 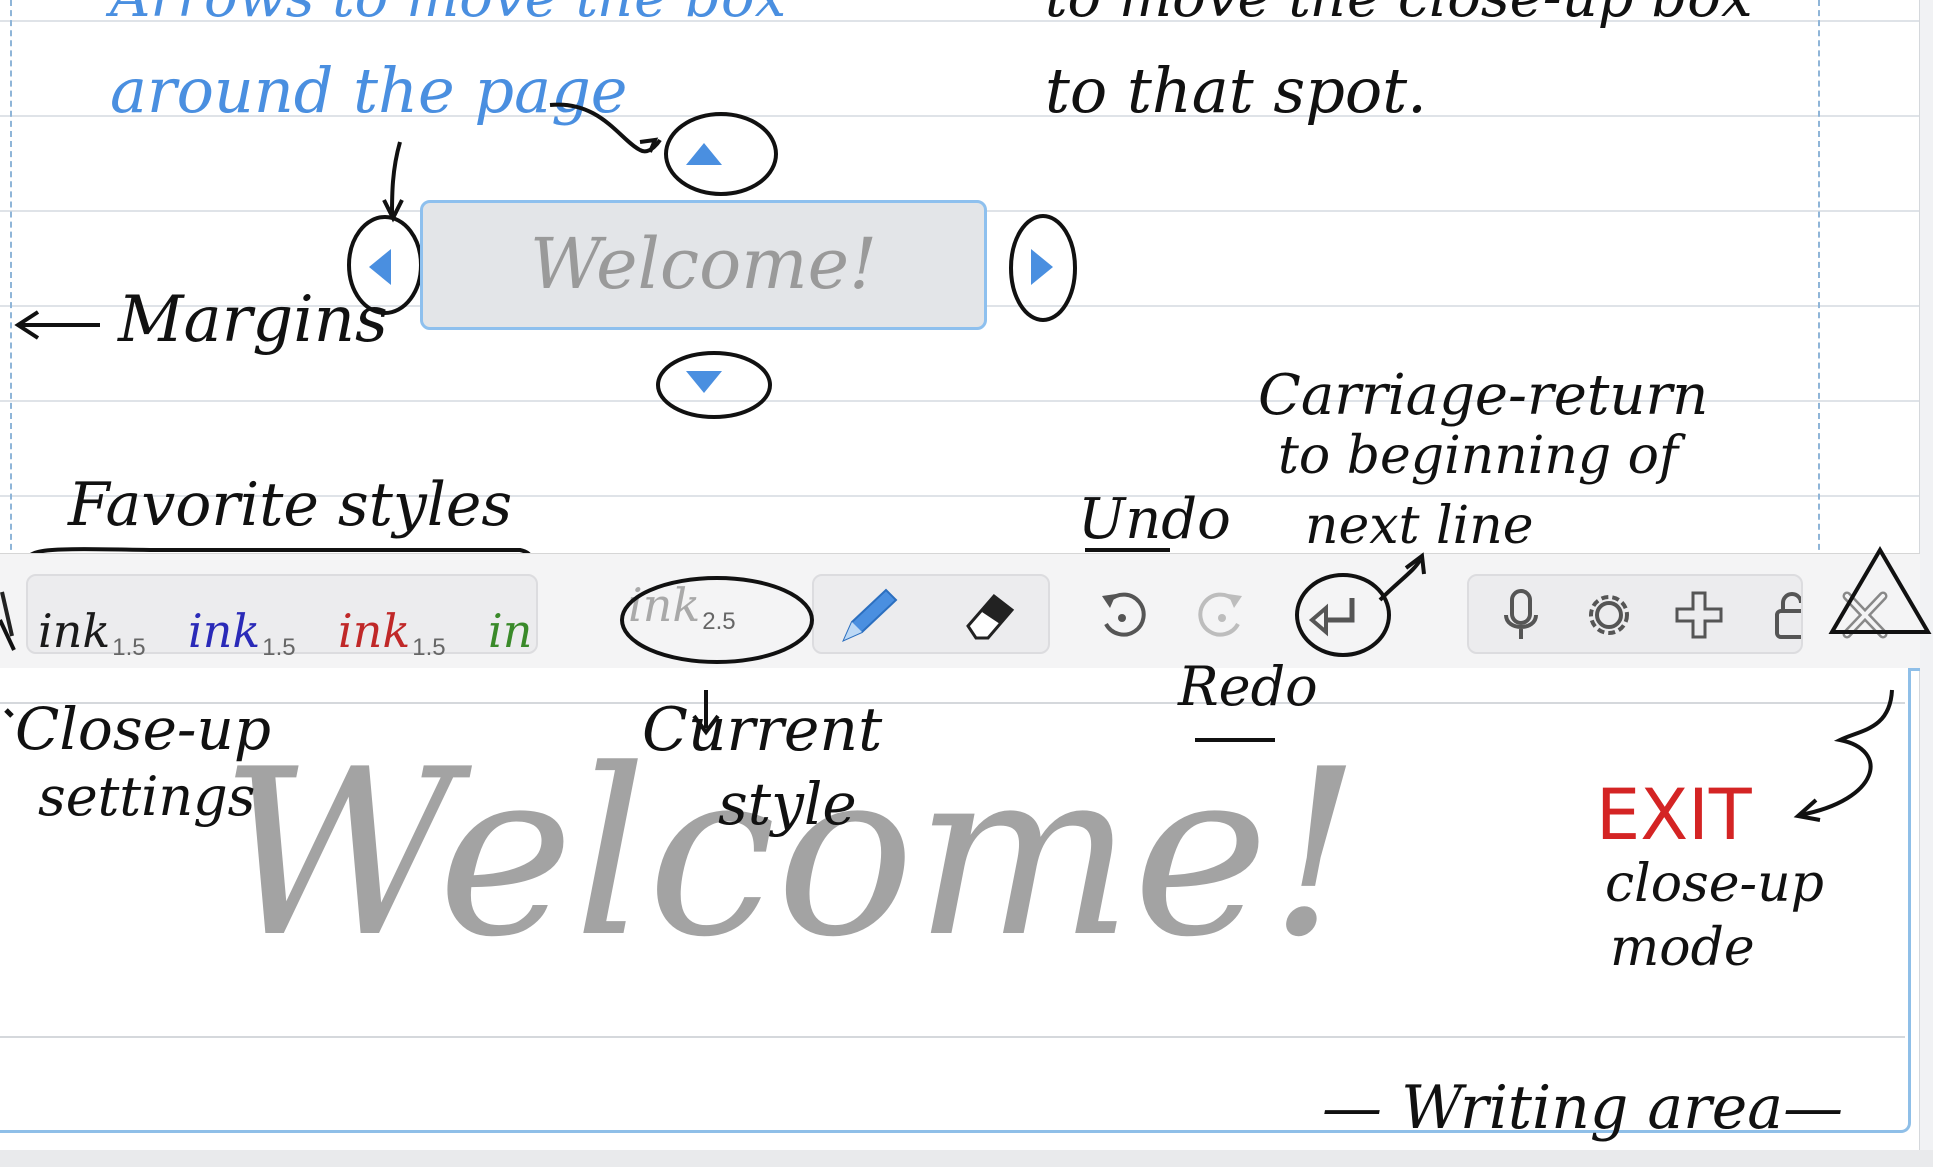 I want to click on triangle-right-icon, so click(x=1042, y=267).